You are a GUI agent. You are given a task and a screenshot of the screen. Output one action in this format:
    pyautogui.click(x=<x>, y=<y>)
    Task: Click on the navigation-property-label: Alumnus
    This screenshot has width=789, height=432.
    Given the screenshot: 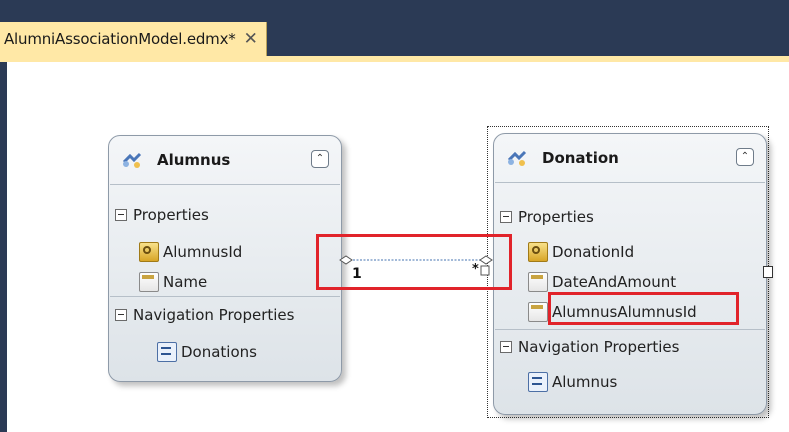 What is the action you would take?
    pyautogui.click(x=585, y=382)
    